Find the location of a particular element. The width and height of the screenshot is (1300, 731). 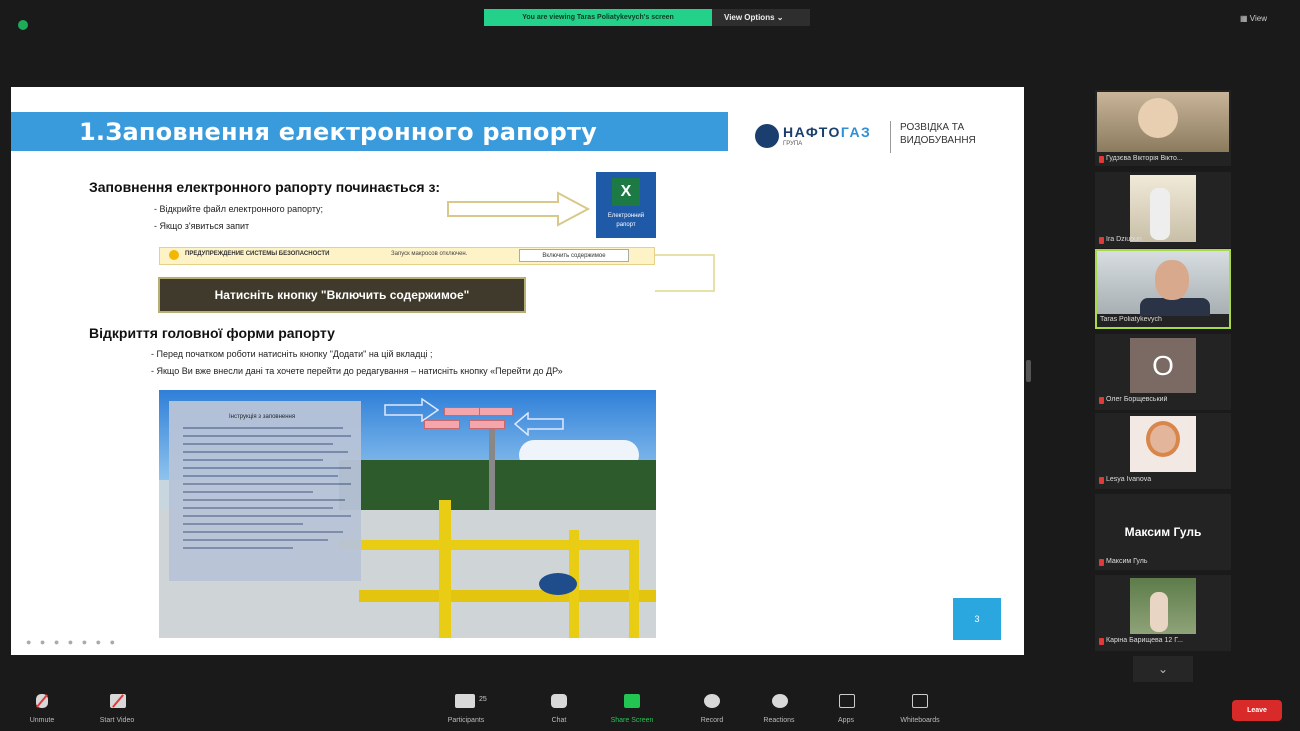

logo-name-part2: ГАЗ is located at coordinates (856, 132).